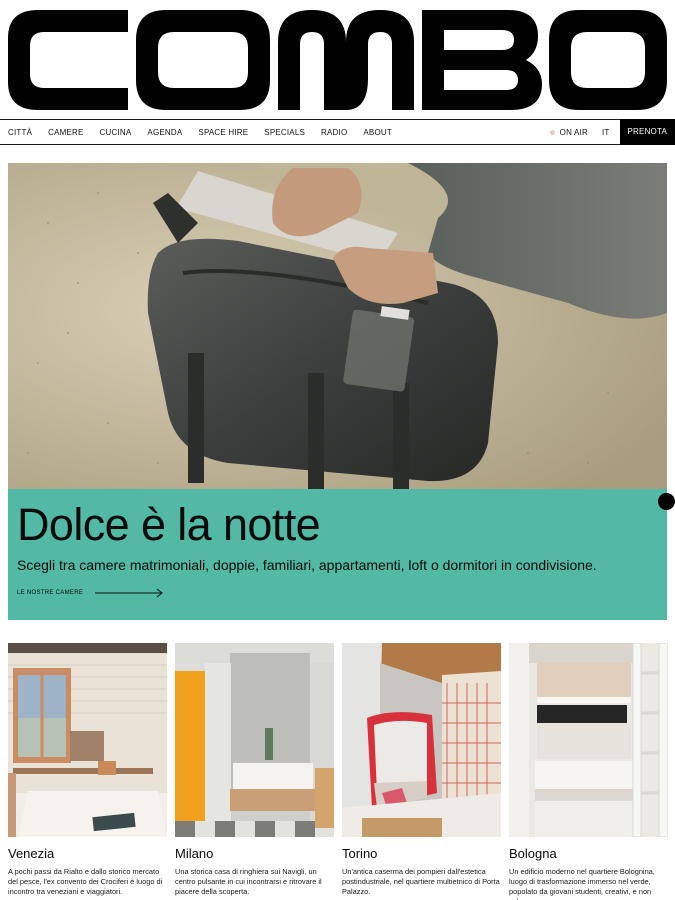 This screenshot has height=900, width=675. What do you see at coordinates (334, 132) in the screenshot?
I see `nav-item-radio: RADIO` at bounding box center [334, 132].